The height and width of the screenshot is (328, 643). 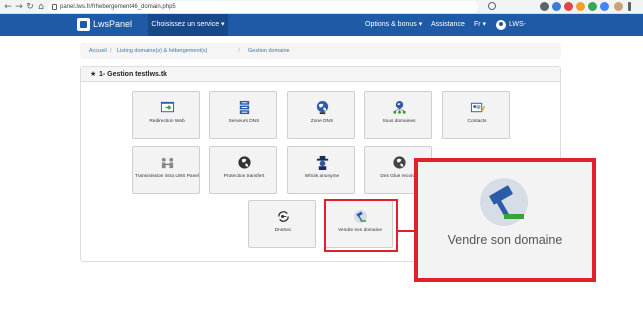 I want to click on assistance-link: Assistance, so click(x=448, y=25).